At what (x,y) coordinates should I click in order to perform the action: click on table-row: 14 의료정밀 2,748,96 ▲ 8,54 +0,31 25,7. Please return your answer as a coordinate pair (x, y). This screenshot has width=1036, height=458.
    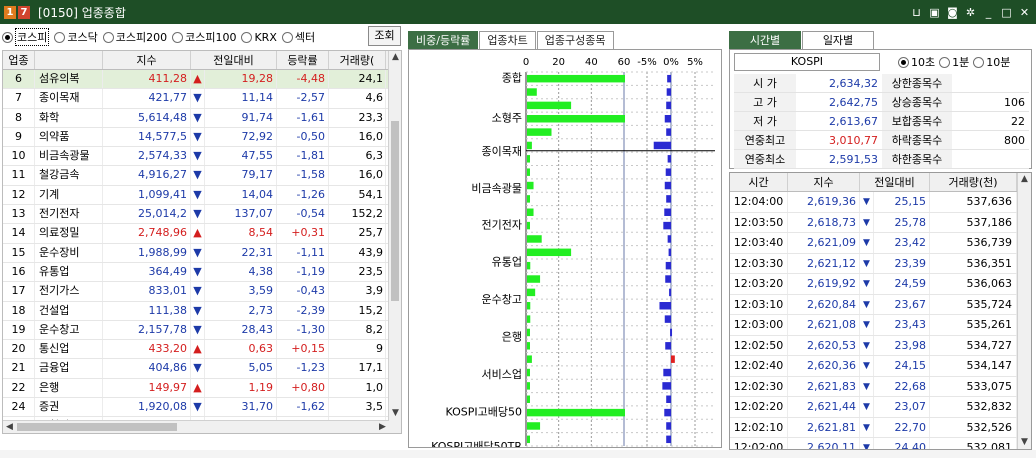
    Looking at the image, I should click on (202, 234).